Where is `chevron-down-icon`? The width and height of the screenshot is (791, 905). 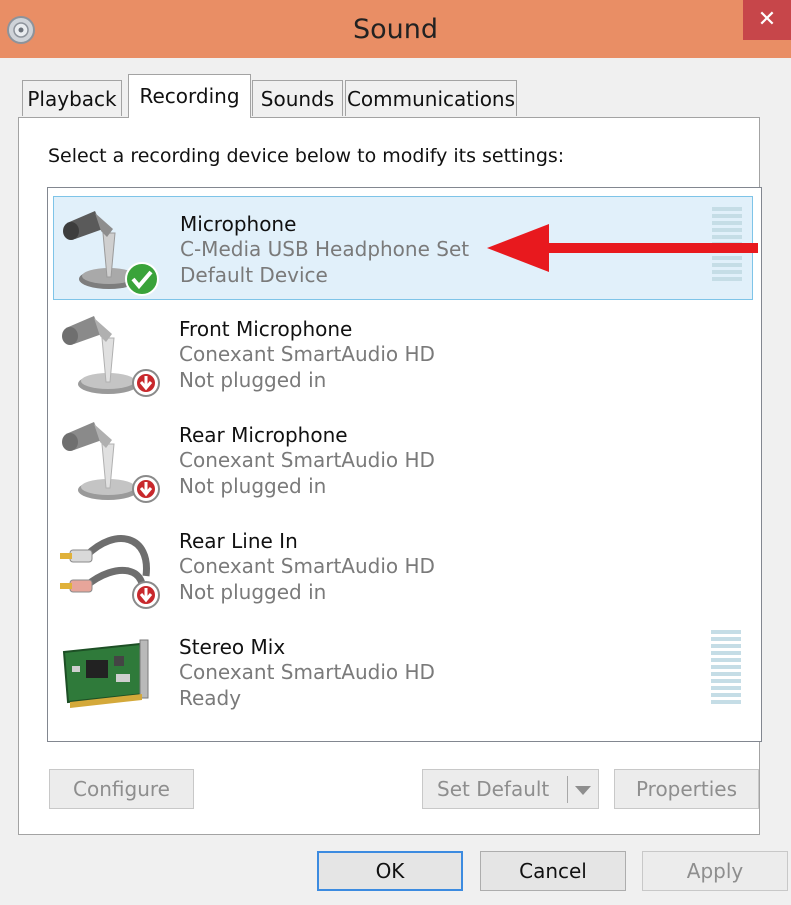
chevron-down-icon is located at coordinates (583, 790).